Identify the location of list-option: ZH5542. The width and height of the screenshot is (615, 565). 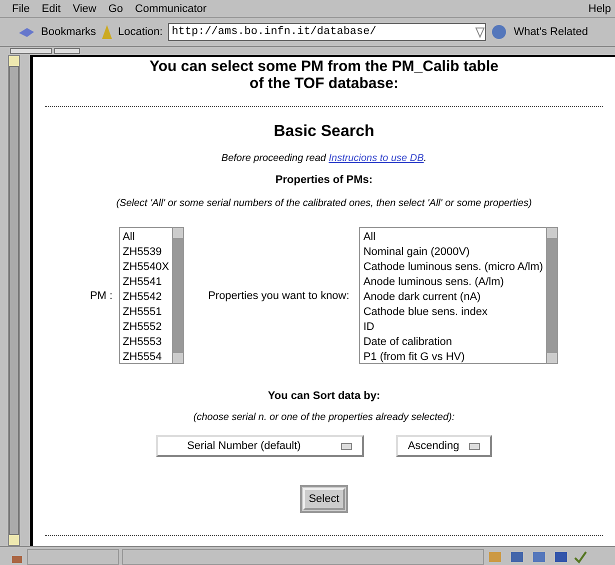
(146, 297).